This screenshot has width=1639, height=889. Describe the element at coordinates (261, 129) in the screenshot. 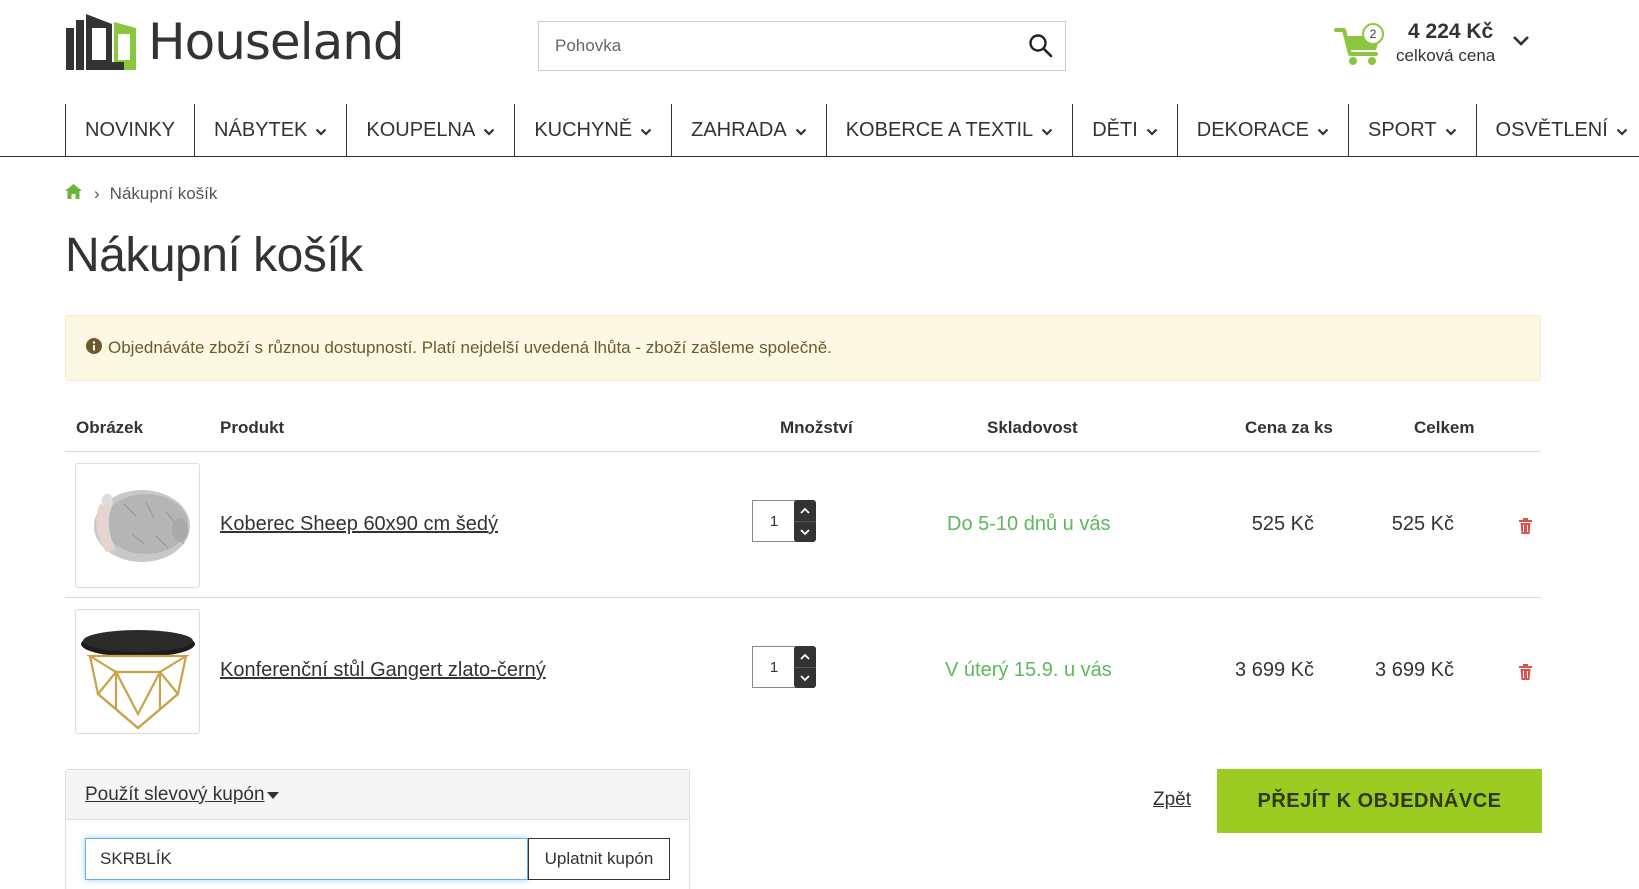

I see `nav-item-label: NÁBYTEK` at that location.